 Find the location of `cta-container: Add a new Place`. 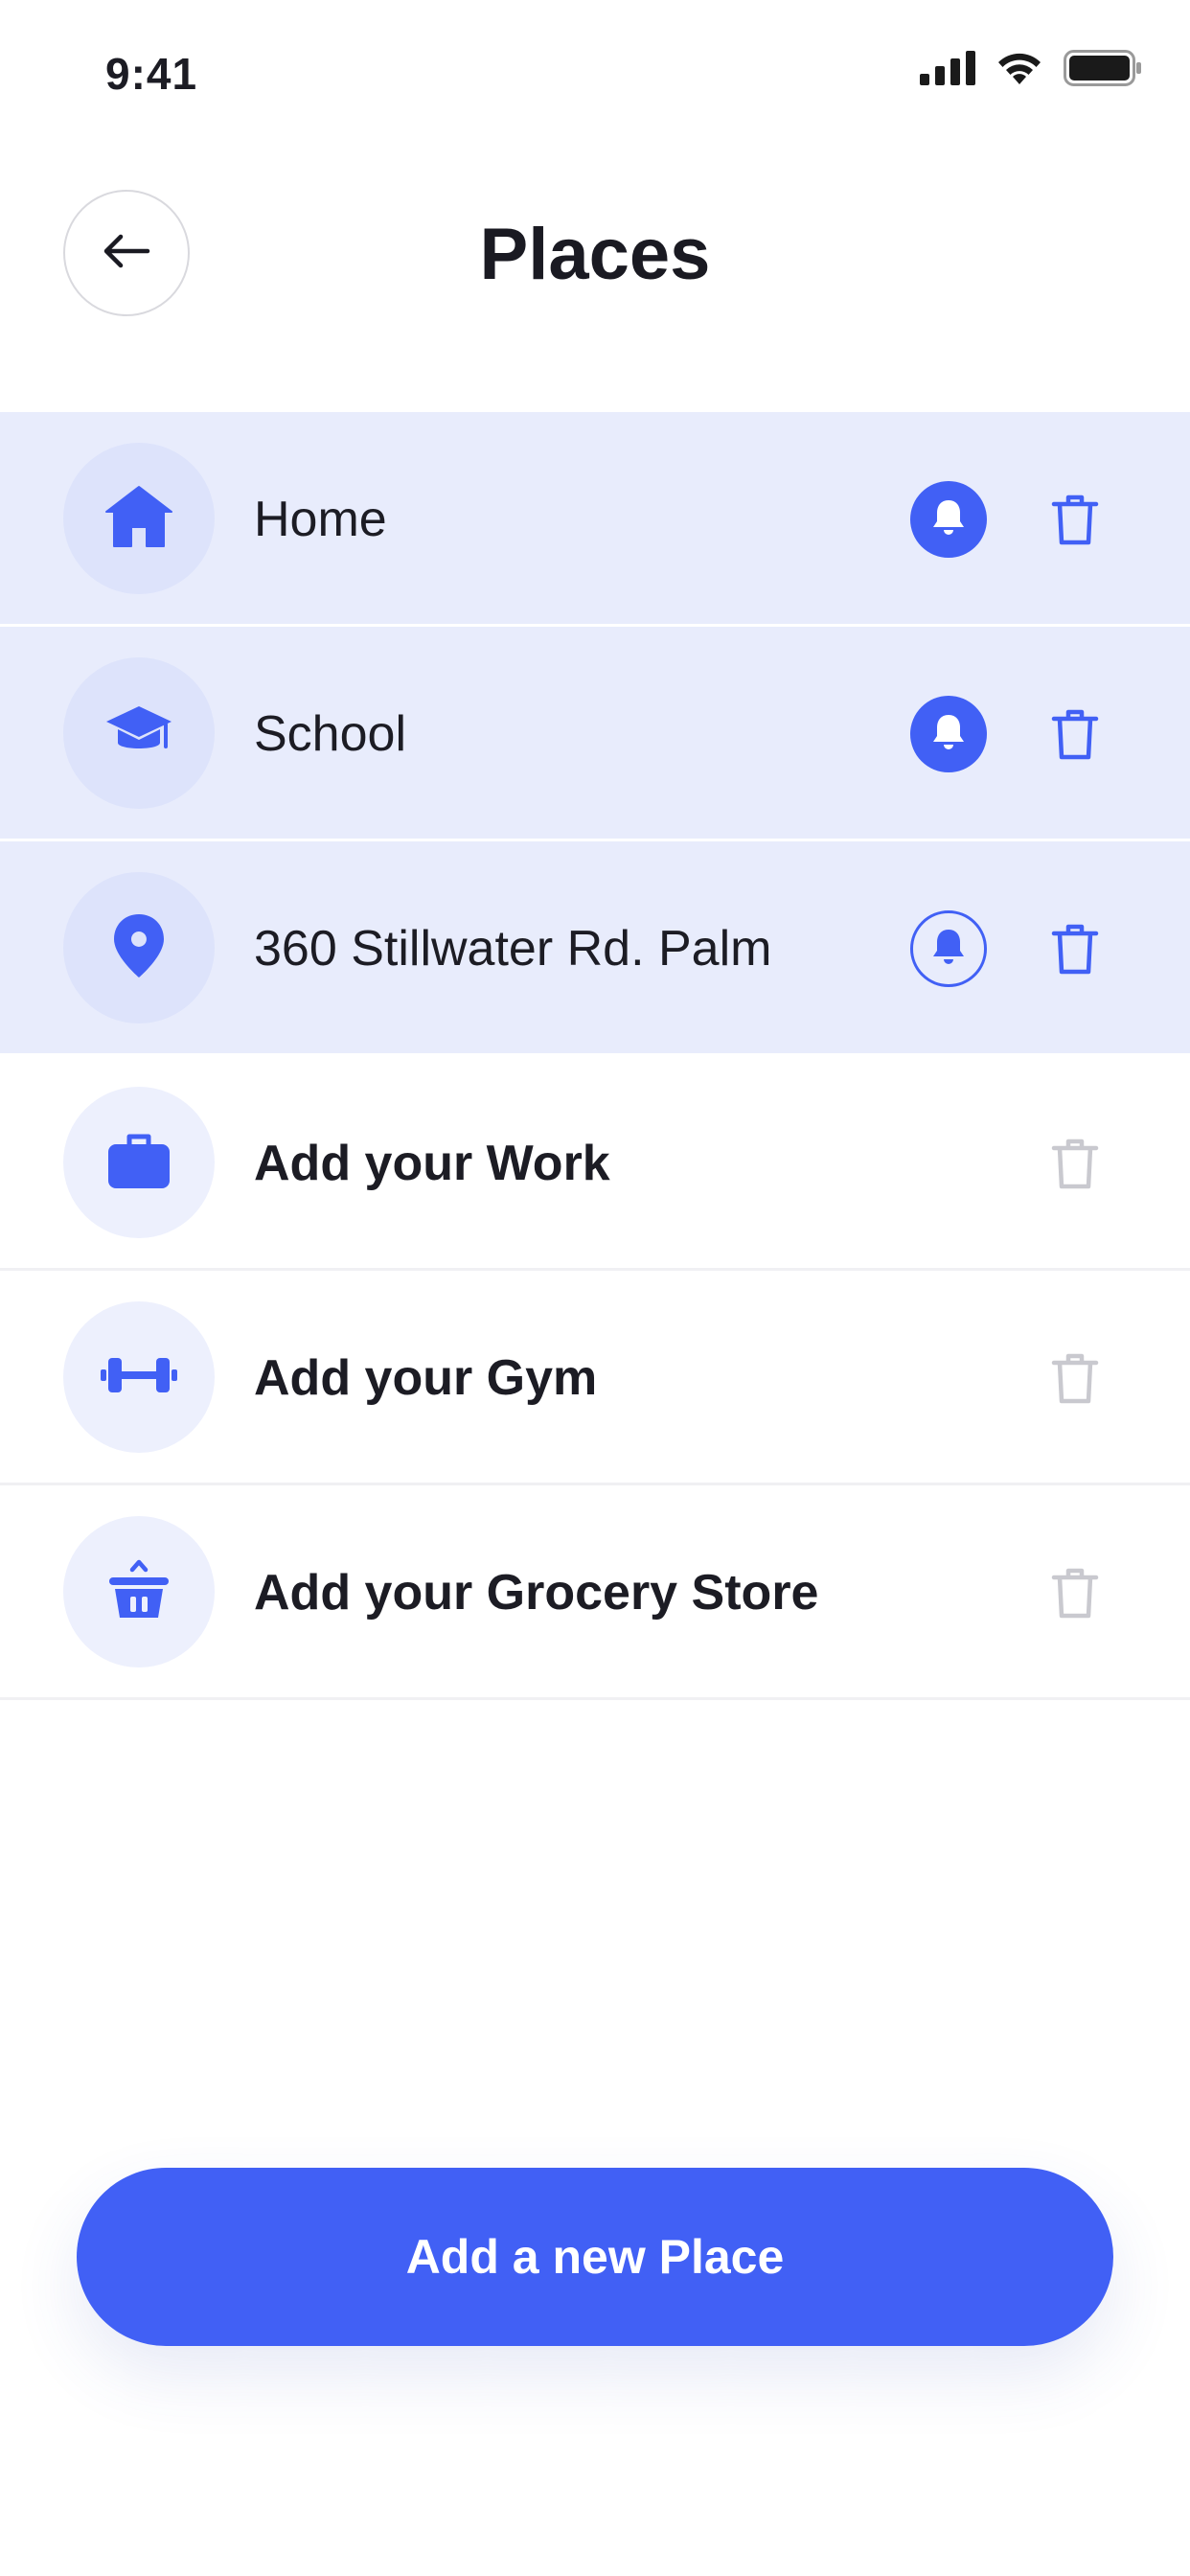

cta-container: Add a new Place is located at coordinates (595, 2257).